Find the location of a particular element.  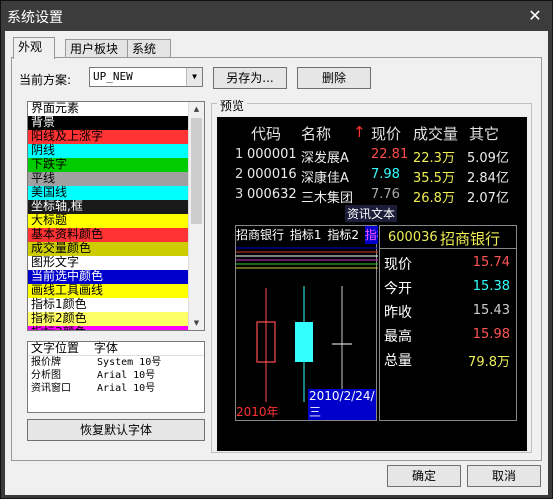

row-index: 2 is located at coordinates (239, 174).